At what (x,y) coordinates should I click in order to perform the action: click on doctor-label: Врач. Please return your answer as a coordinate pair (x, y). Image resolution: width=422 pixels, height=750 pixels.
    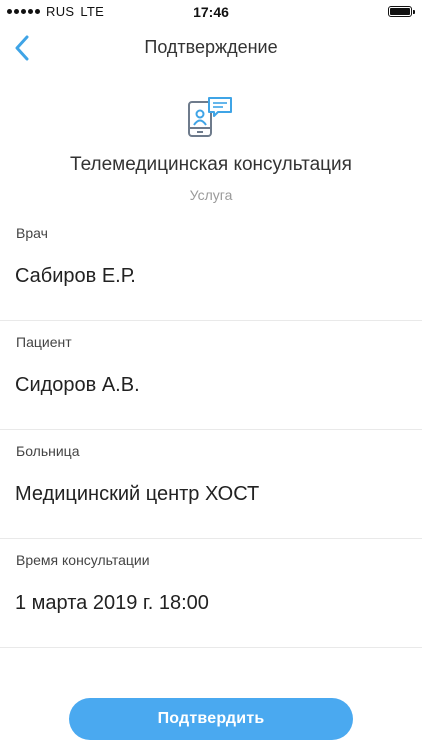
    Looking at the image, I should click on (32, 233).